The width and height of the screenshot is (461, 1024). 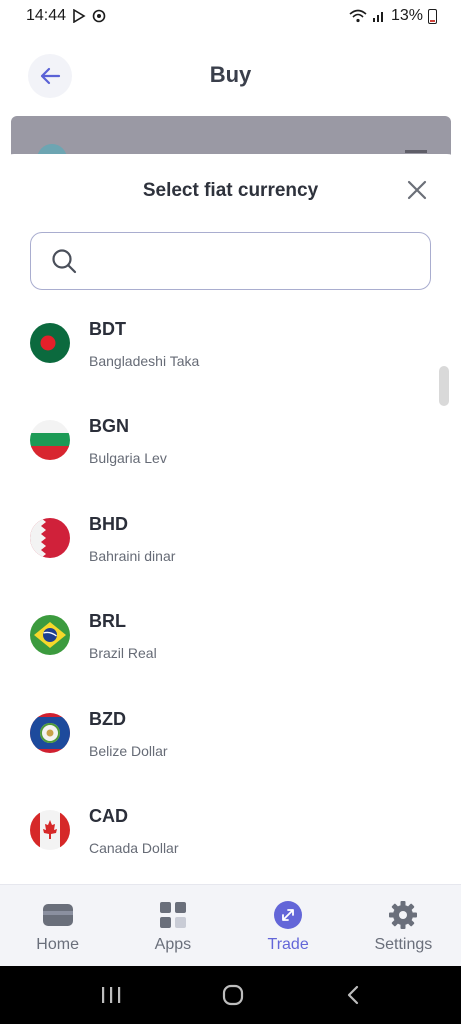 I want to click on signal-icon, so click(x=377, y=17).